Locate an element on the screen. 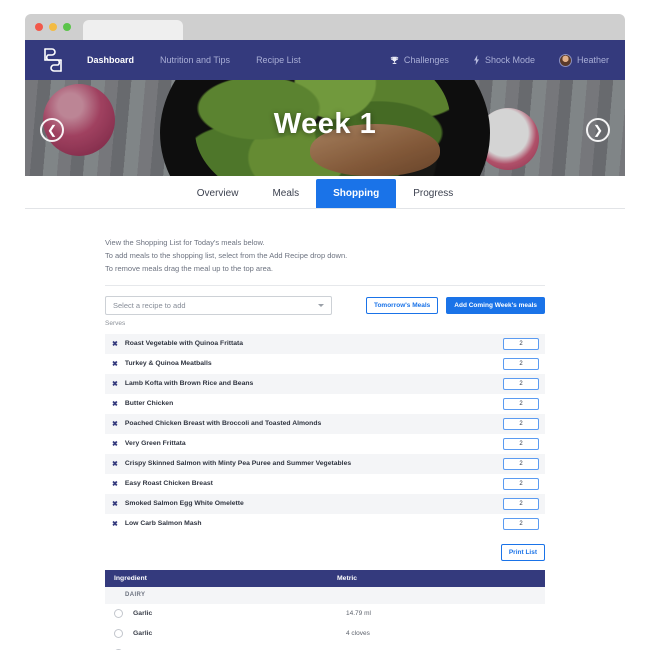 This screenshot has width=649, height=650. ingredient-metric: 14.79 ml is located at coordinates (358, 614).